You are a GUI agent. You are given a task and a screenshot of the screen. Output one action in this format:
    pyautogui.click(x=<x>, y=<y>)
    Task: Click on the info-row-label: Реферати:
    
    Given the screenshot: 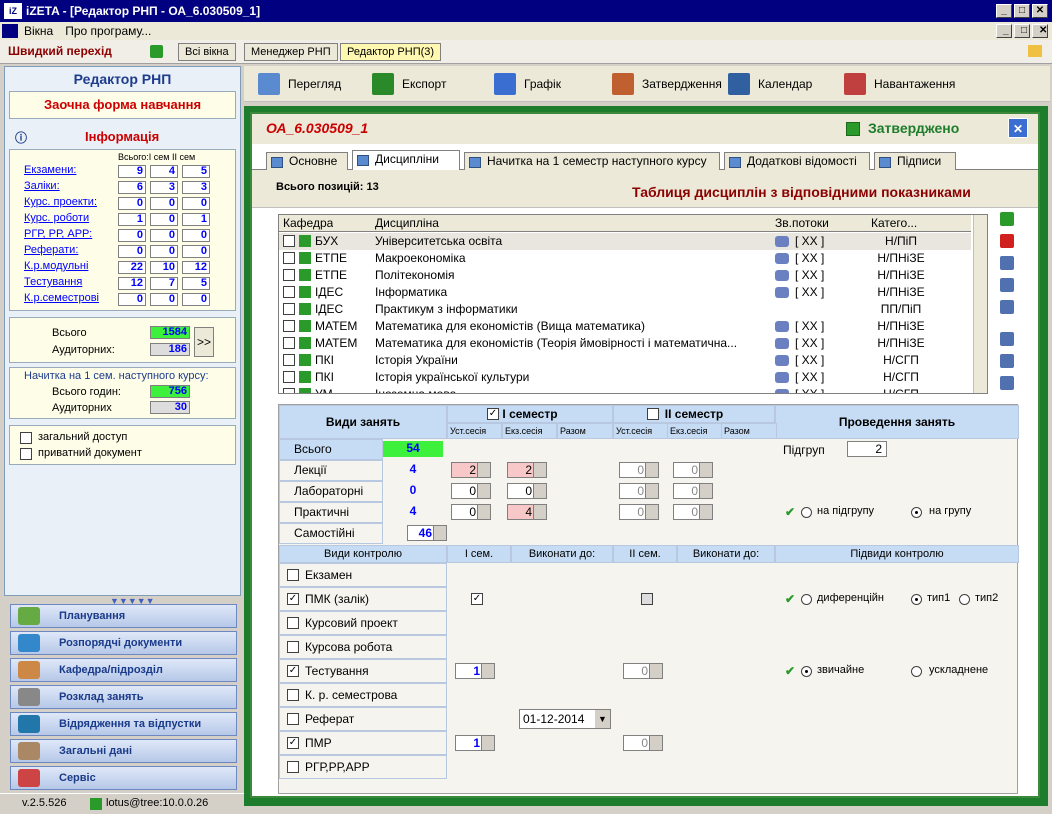 What is the action you would take?
    pyautogui.click(x=51, y=250)
    